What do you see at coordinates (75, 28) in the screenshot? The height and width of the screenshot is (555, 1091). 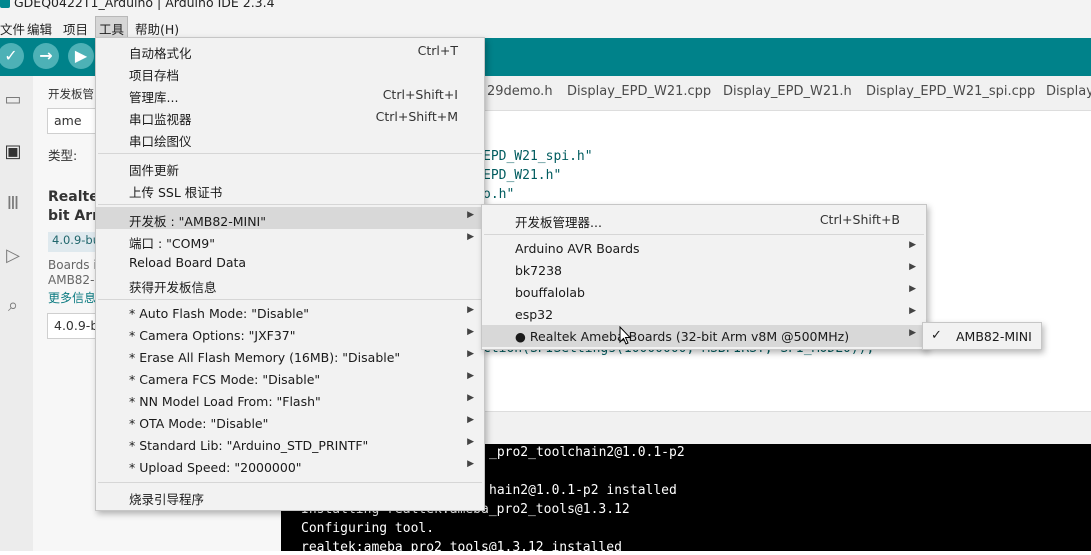 I see `menu-sketch: 项目` at bounding box center [75, 28].